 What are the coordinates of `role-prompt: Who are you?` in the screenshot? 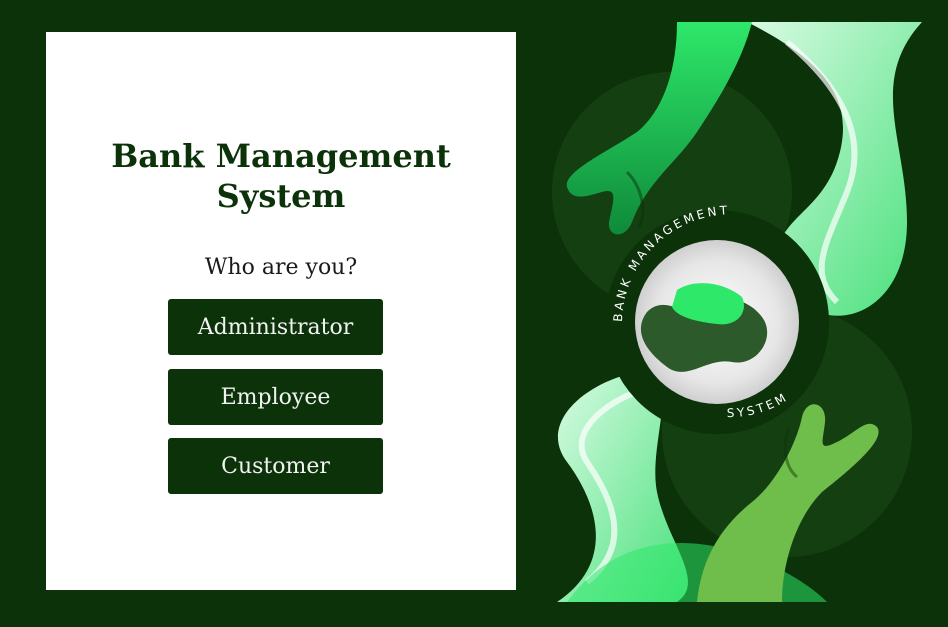 It's located at (281, 267).